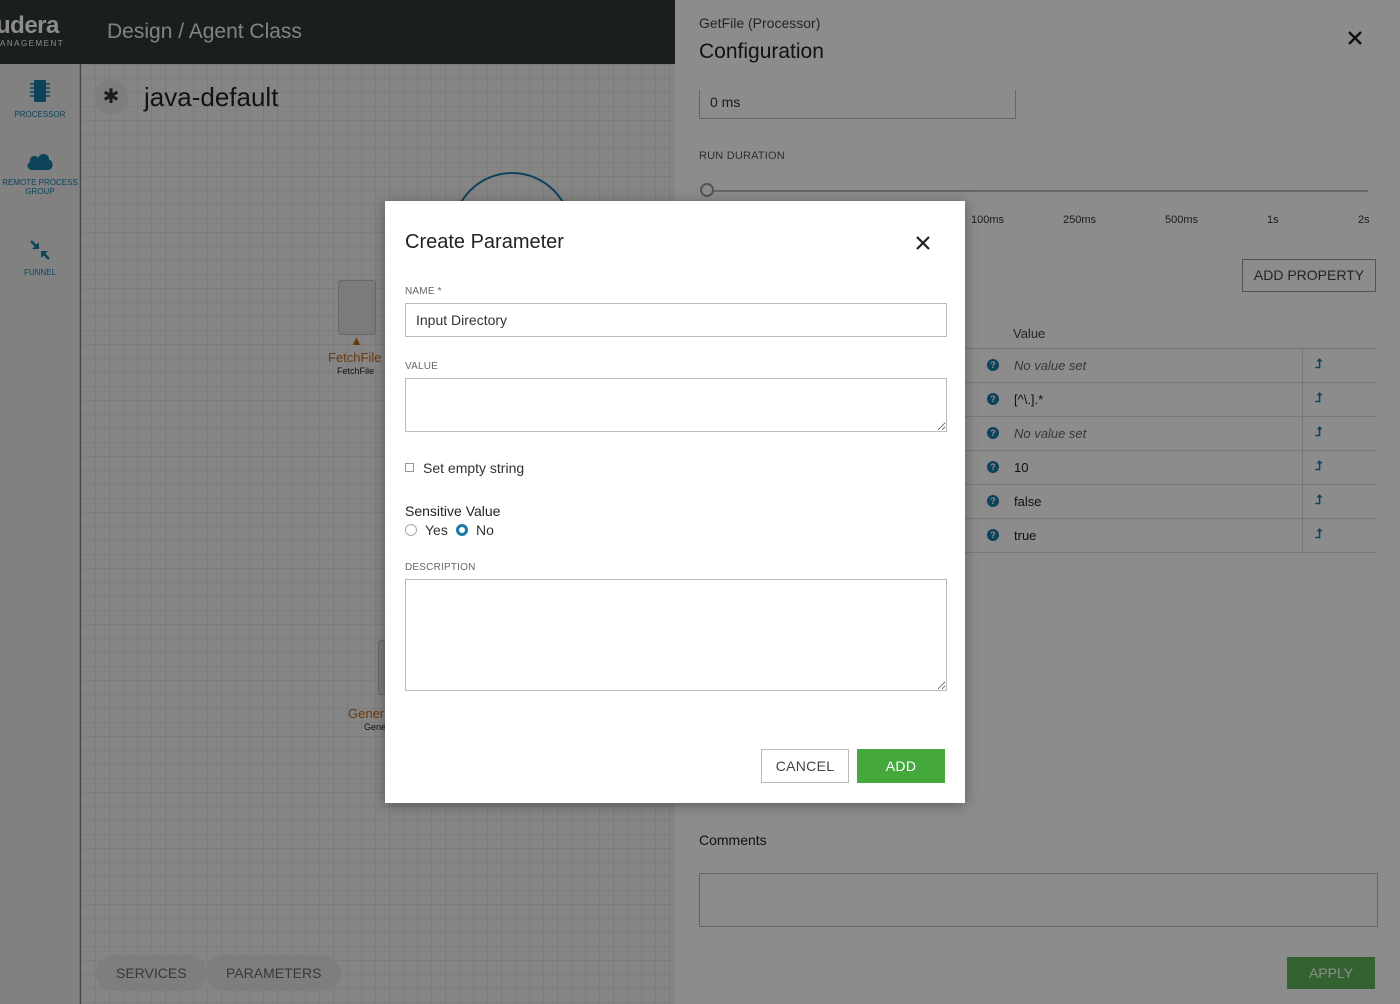 This screenshot has width=1400, height=1004. What do you see at coordinates (422, 366) in the screenshot?
I see `value-label: VALUE` at bounding box center [422, 366].